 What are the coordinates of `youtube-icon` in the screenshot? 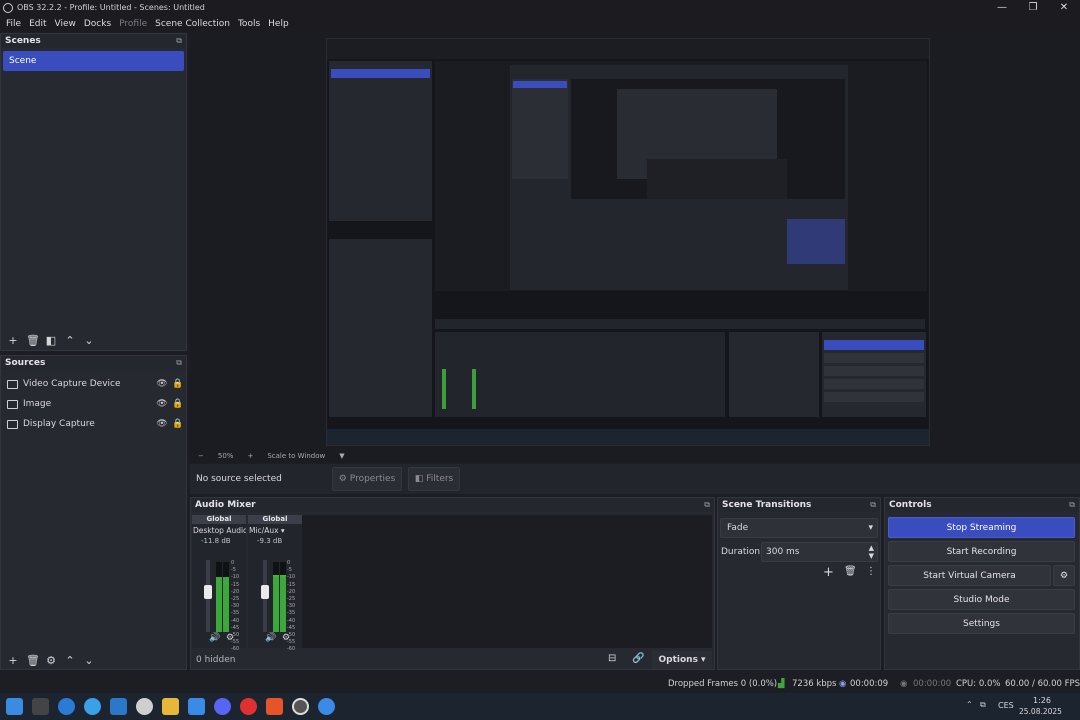 It's located at (248, 706).